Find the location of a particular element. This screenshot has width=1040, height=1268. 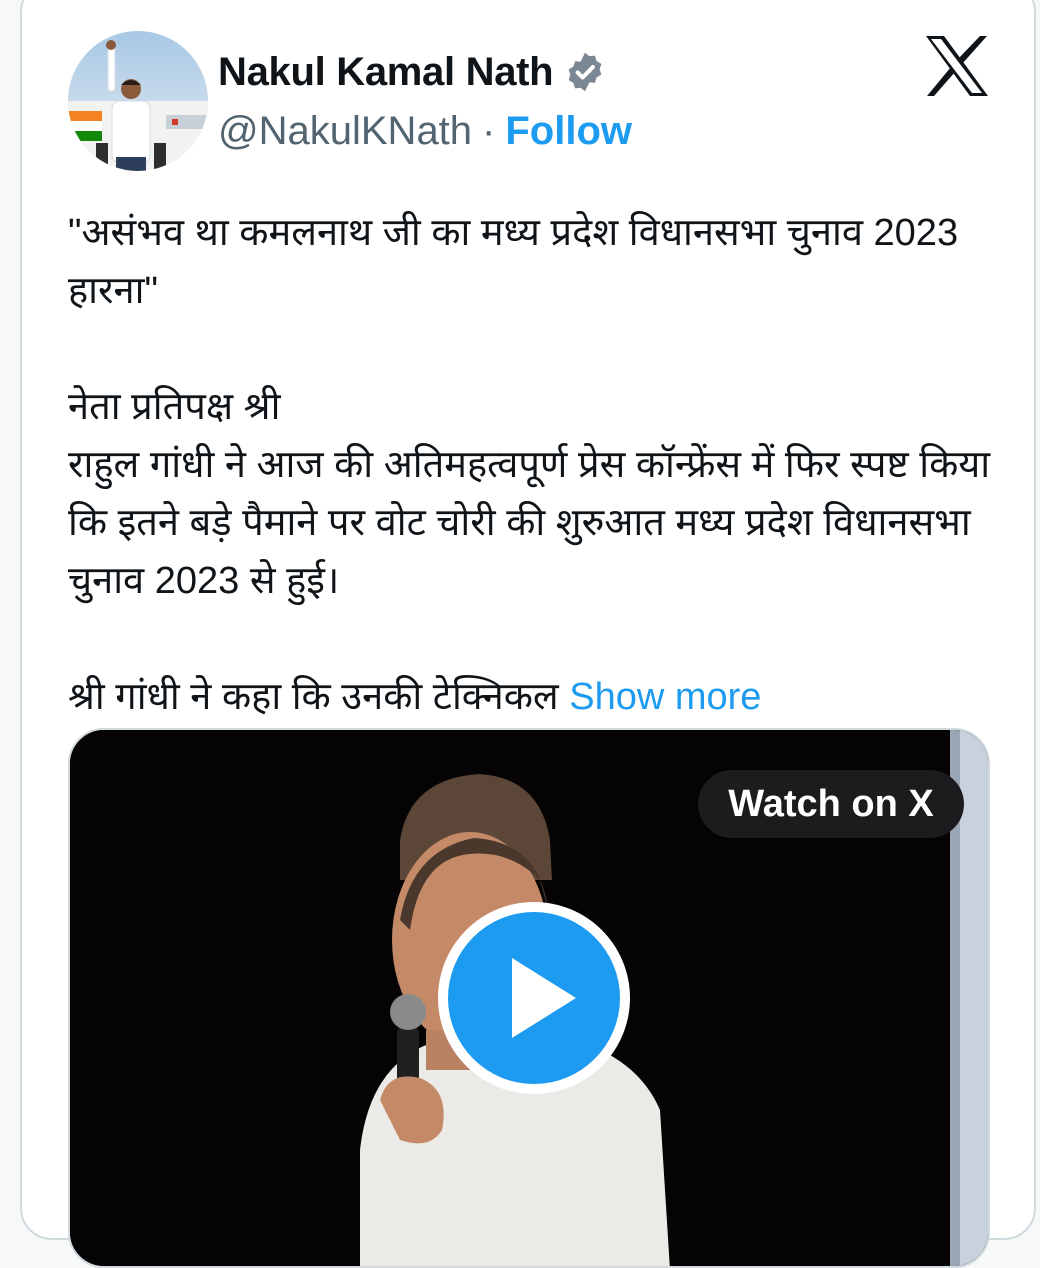

author-handle: @NakulKNath is located at coordinates (345, 131).